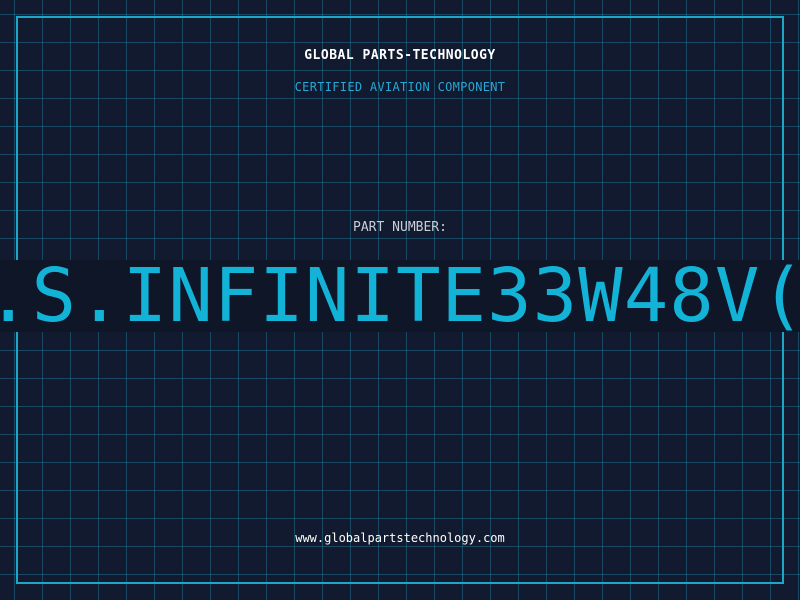 Image resolution: width=800 pixels, height=600 pixels. What do you see at coordinates (400, 538) in the screenshot?
I see `website-url: www.globalpartstechnology.com` at bounding box center [400, 538].